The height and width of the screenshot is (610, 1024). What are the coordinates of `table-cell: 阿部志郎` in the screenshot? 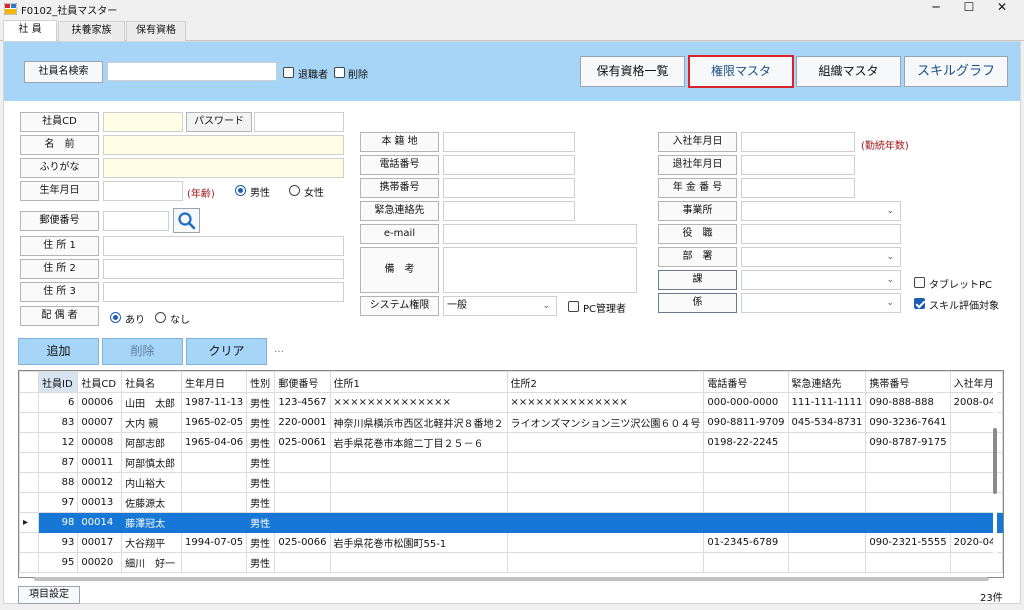 It's located at (151, 442).